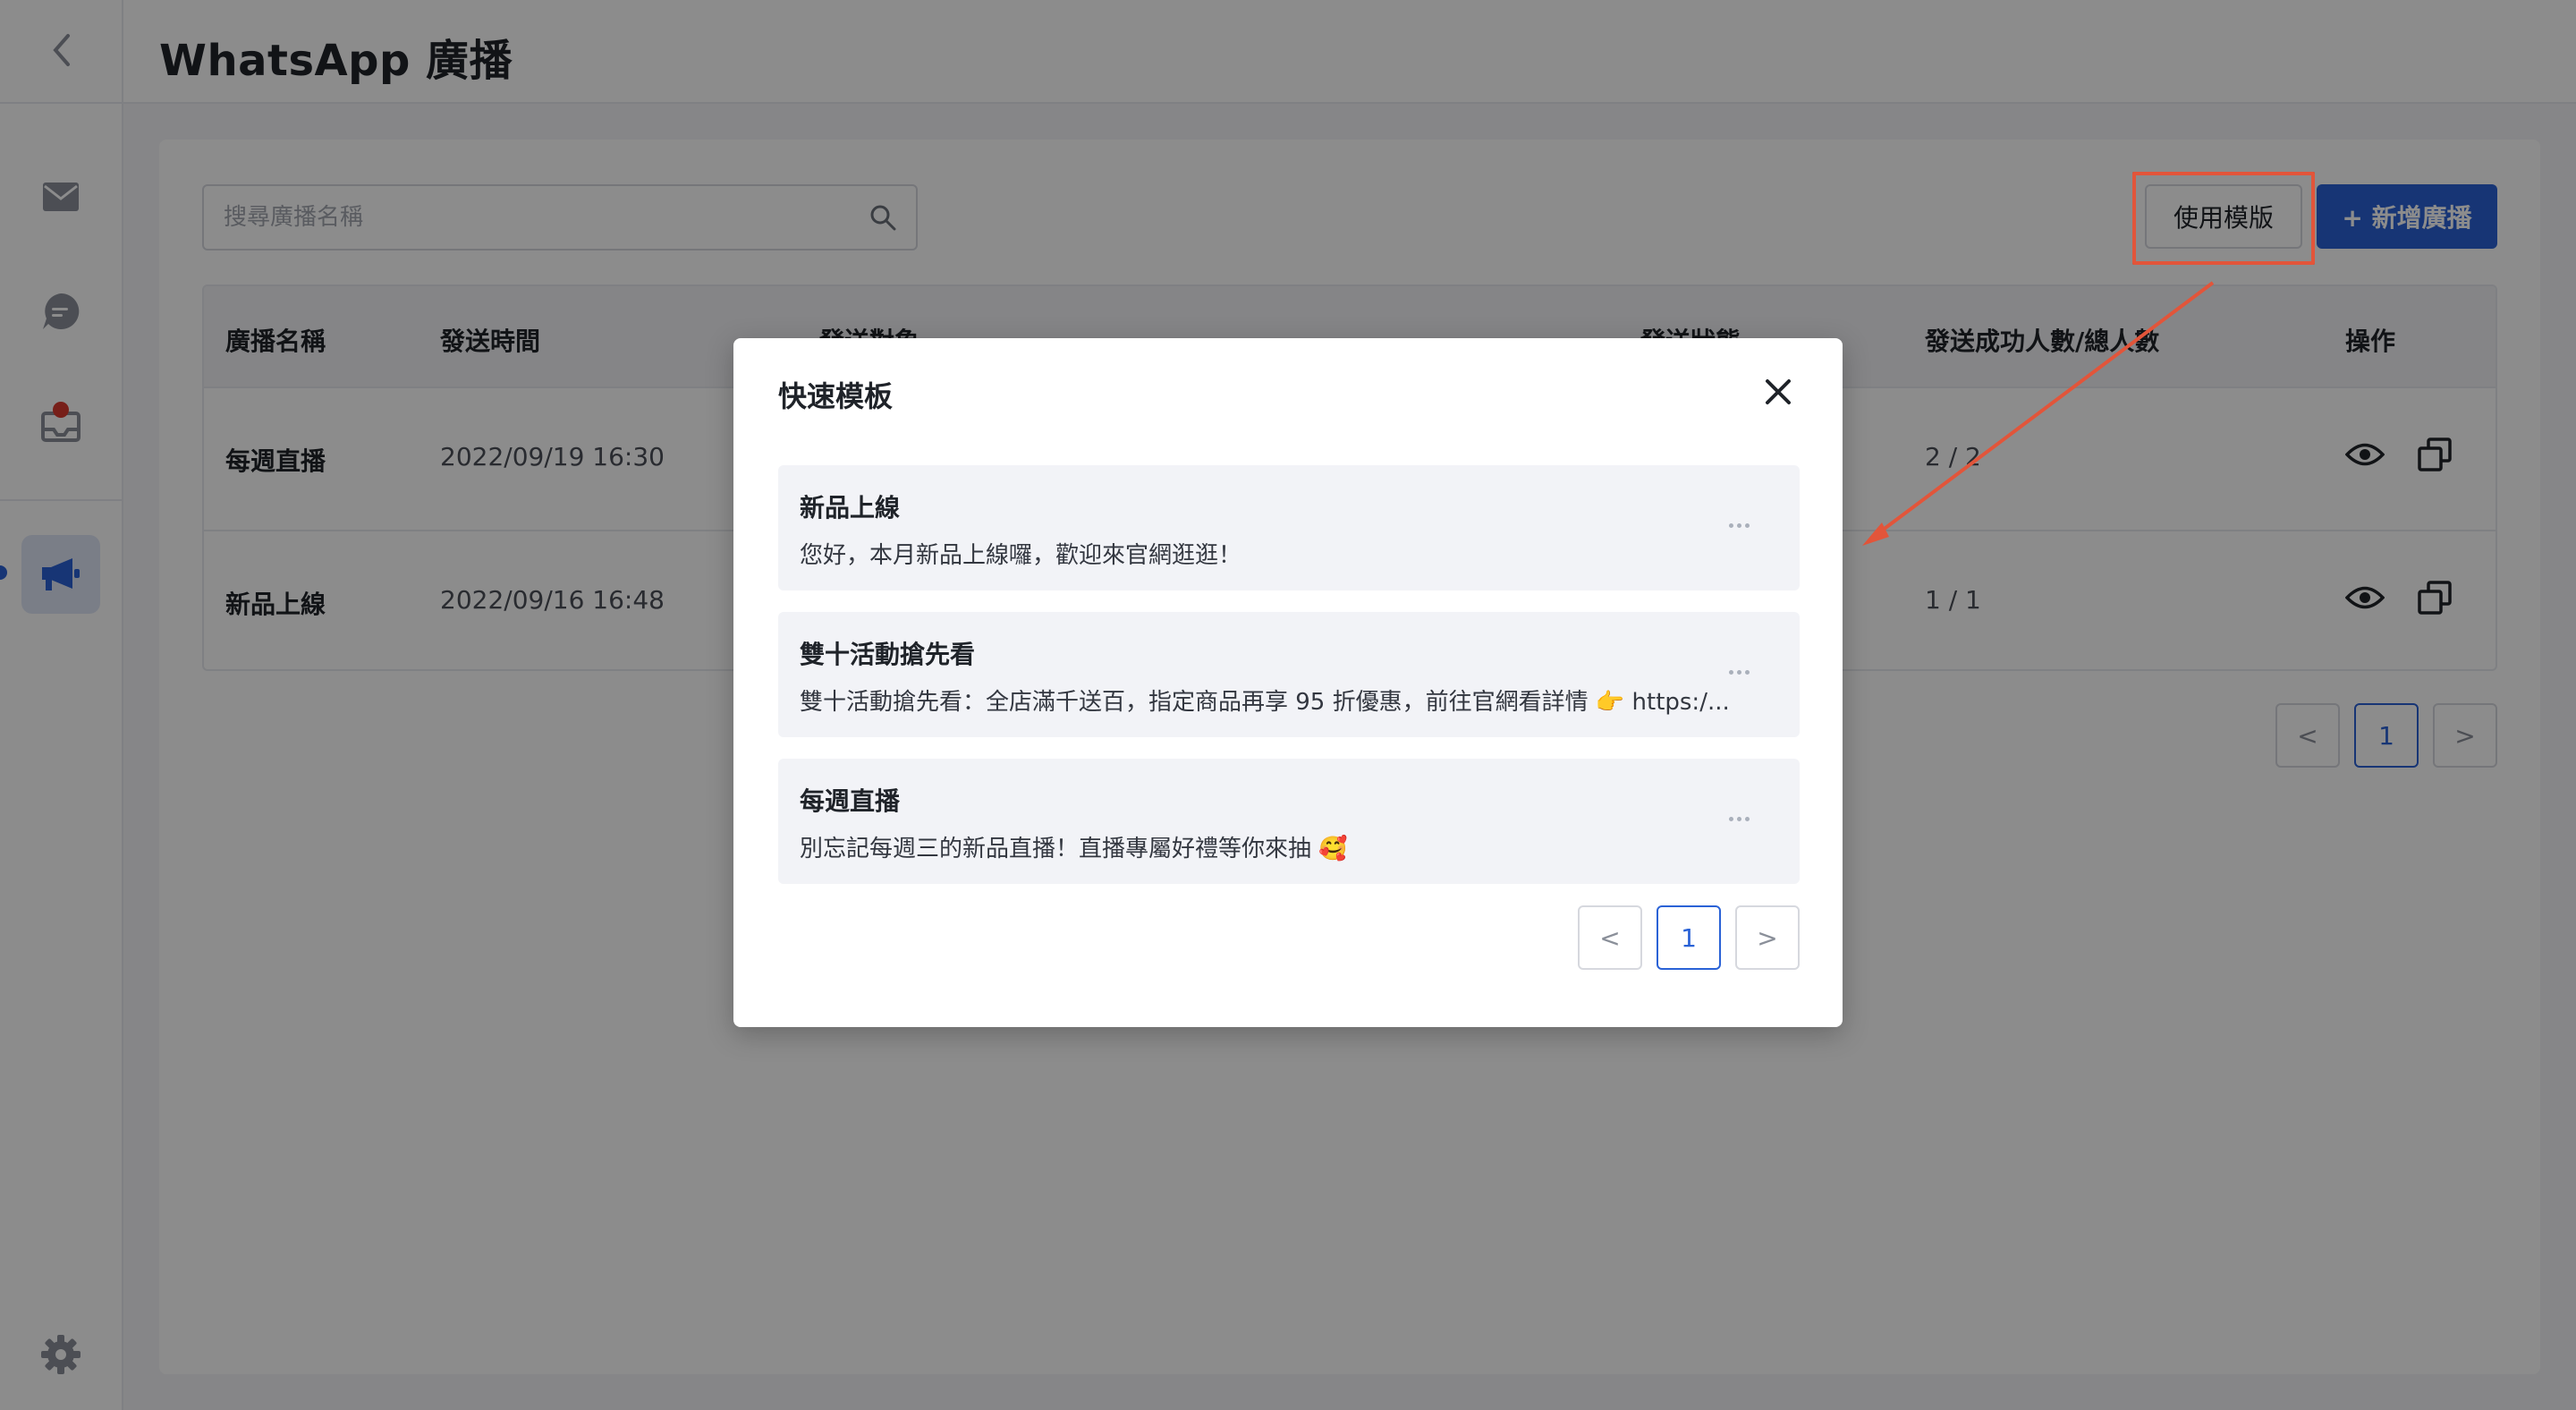 Image resolution: width=2576 pixels, height=1410 pixels. Describe the element at coordinates (1689, 938) in the screenshot. I see `modal-pagination-page: 1` at that location.